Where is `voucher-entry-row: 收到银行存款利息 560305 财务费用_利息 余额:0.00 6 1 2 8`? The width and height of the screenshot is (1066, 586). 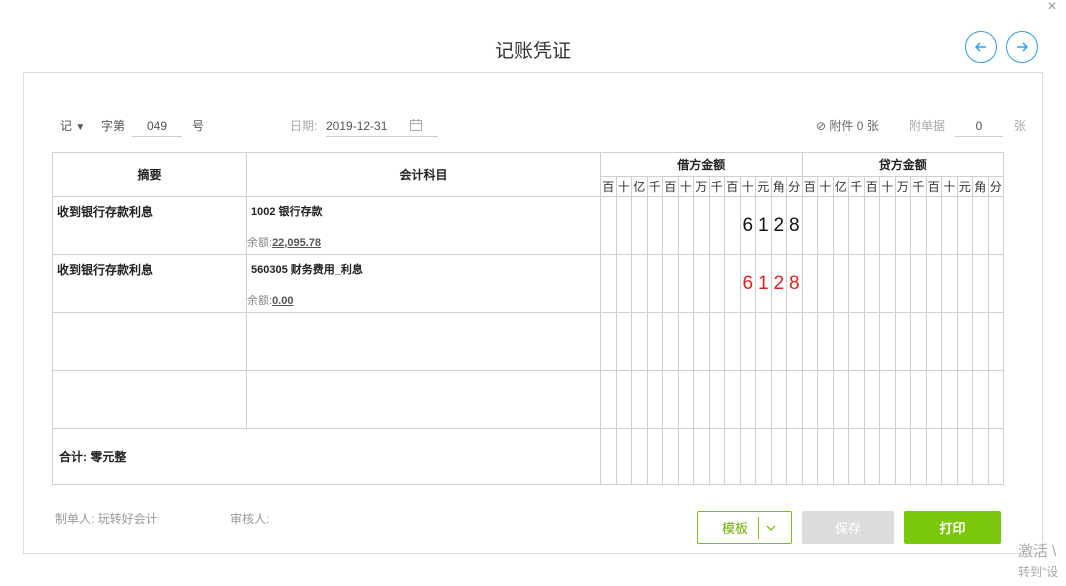
voucher-entry-row: 收到银行存款利息 560305 财务费用_利息 余额:0.00 6 1 2 8 is located at coordinates (528, 283).